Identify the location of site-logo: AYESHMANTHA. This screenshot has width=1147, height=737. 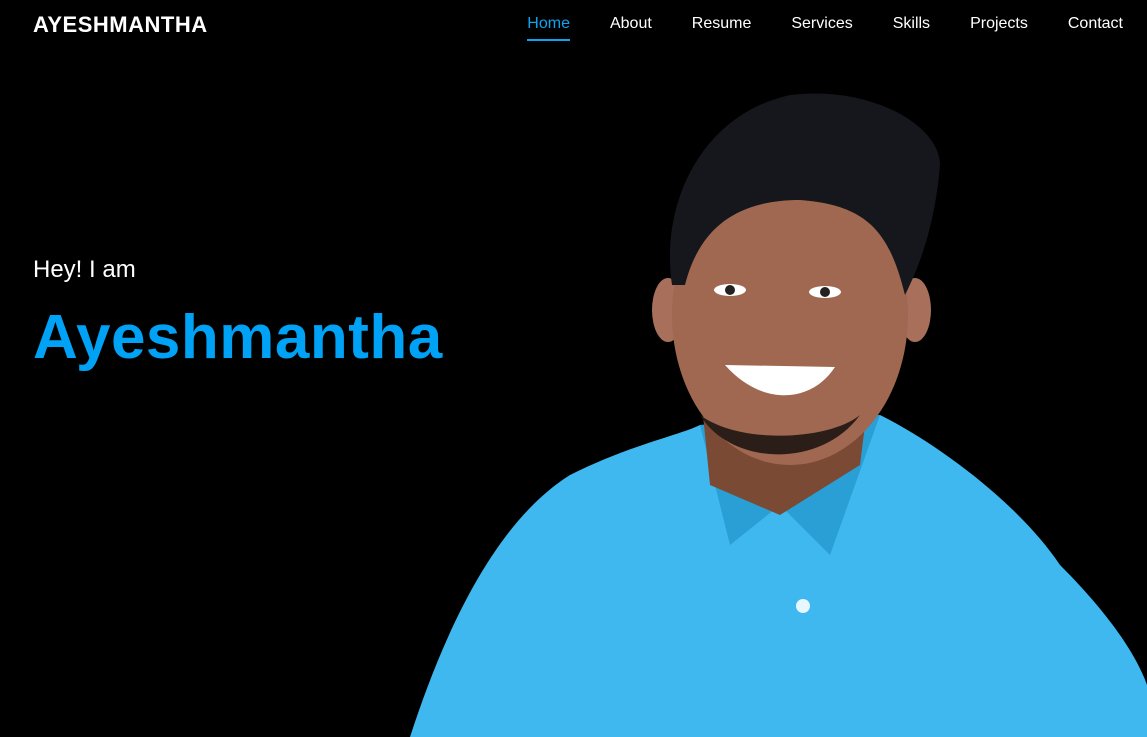
(120, 25).